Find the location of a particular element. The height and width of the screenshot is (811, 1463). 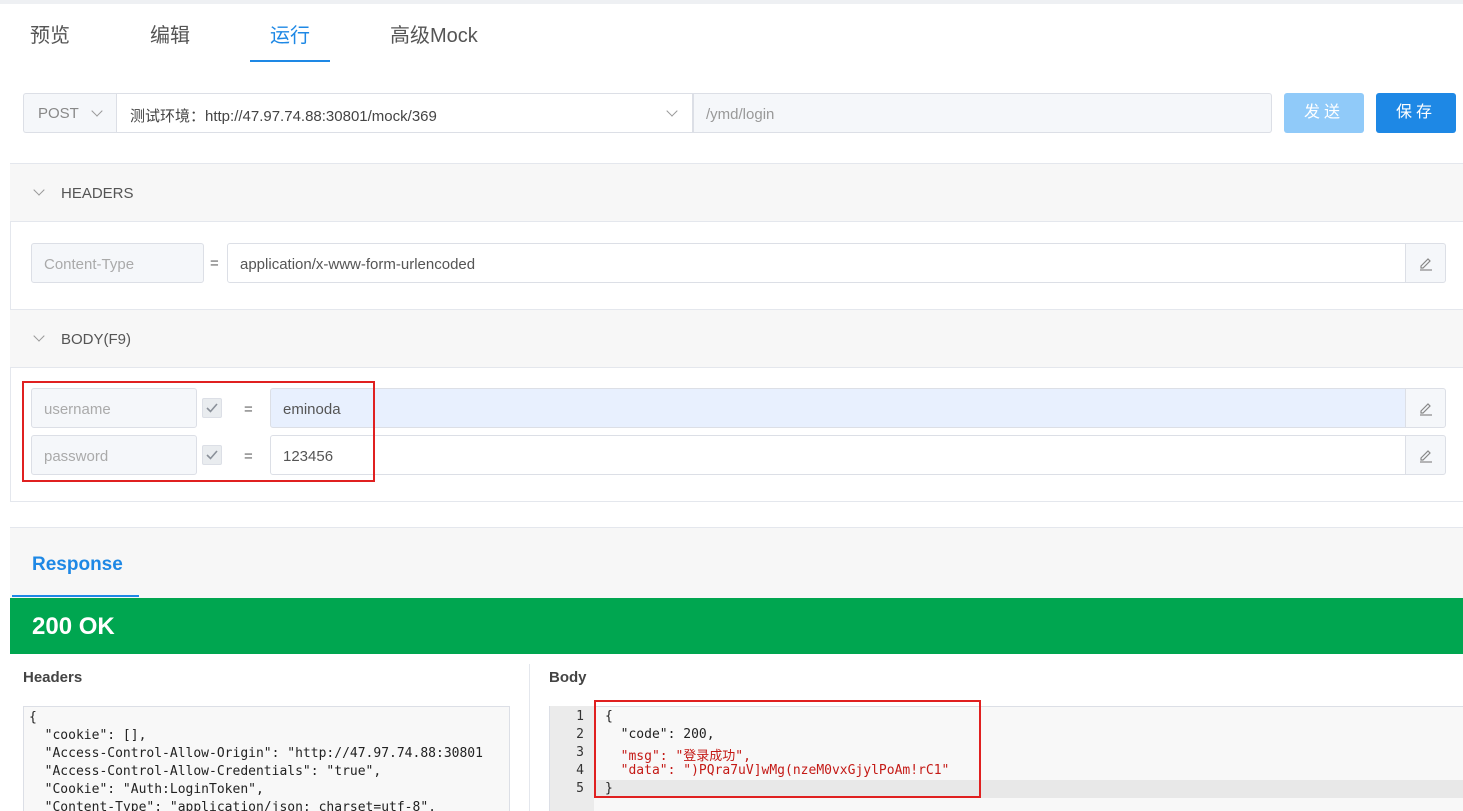

line-number: 1 is located at coordinates (580, 716).